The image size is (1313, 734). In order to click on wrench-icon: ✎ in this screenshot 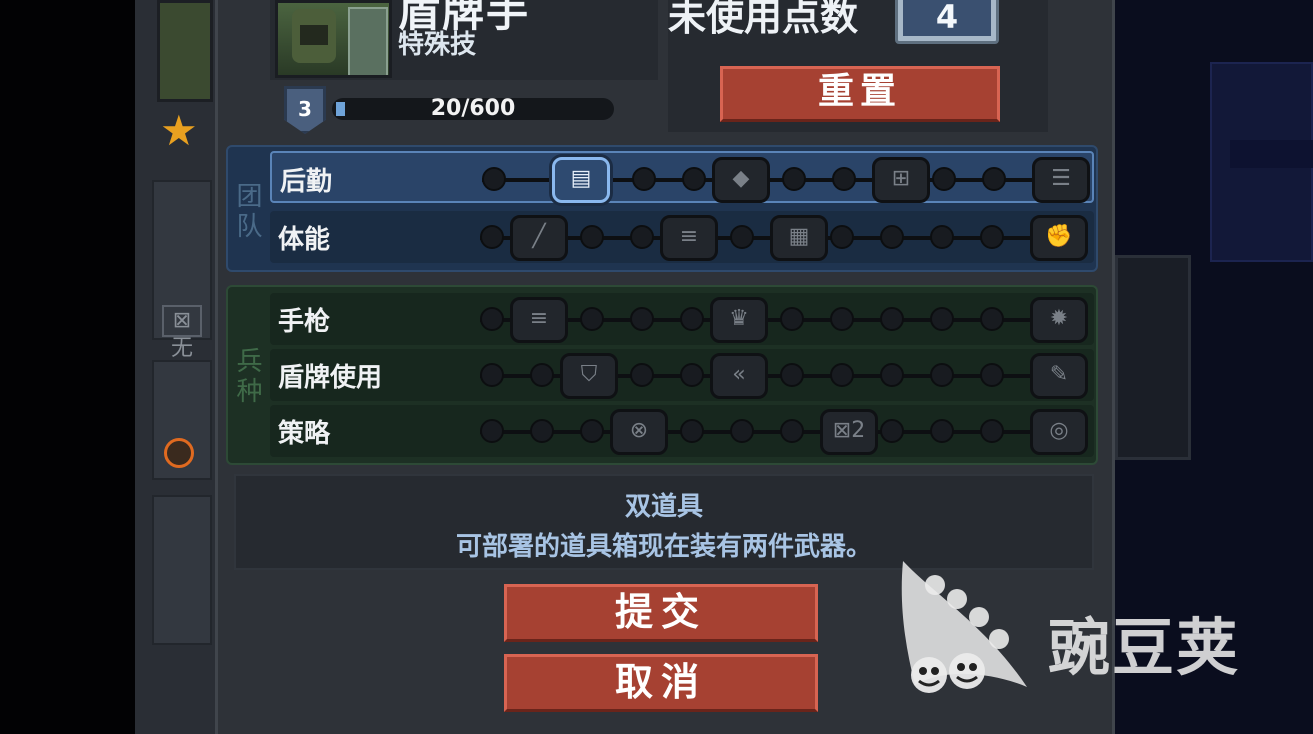, I will do `click(1059, 376)`.